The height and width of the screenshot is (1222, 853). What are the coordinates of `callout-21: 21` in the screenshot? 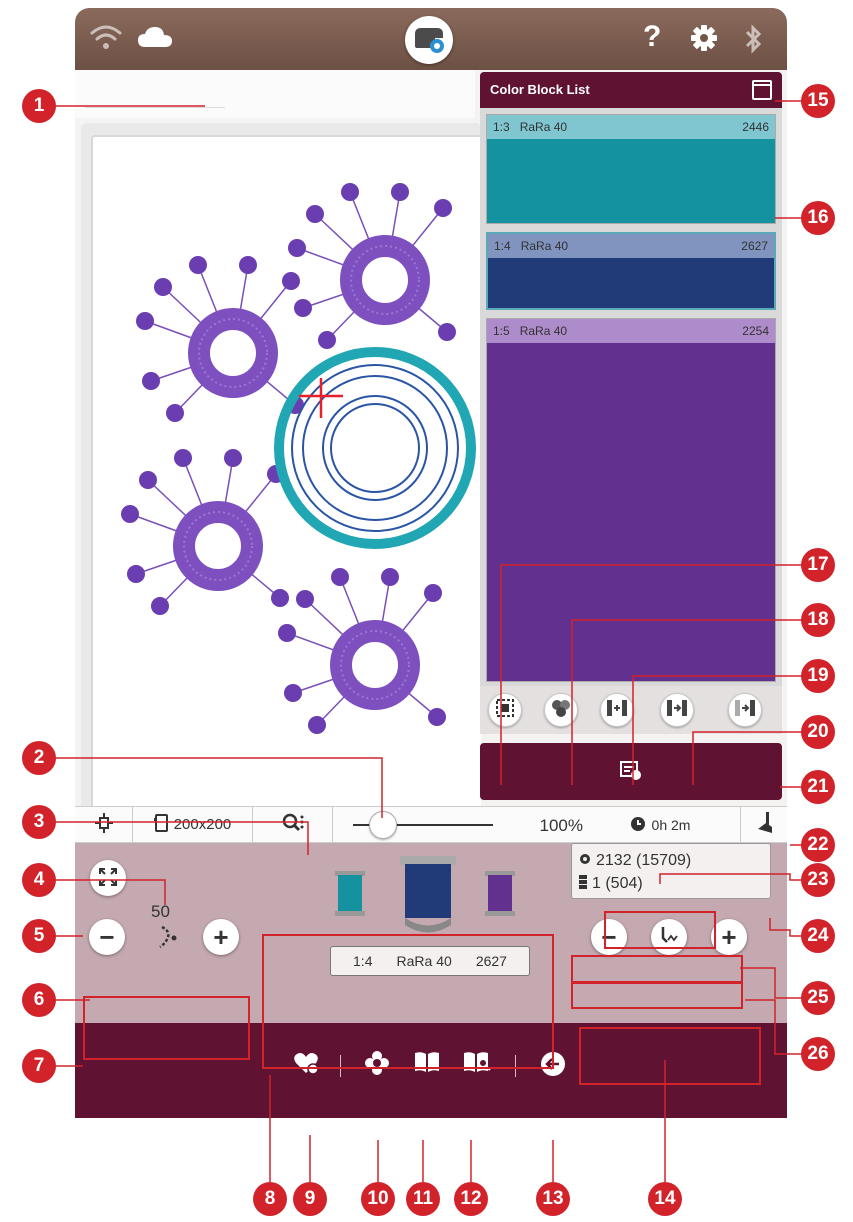 It's located at (818, 787).